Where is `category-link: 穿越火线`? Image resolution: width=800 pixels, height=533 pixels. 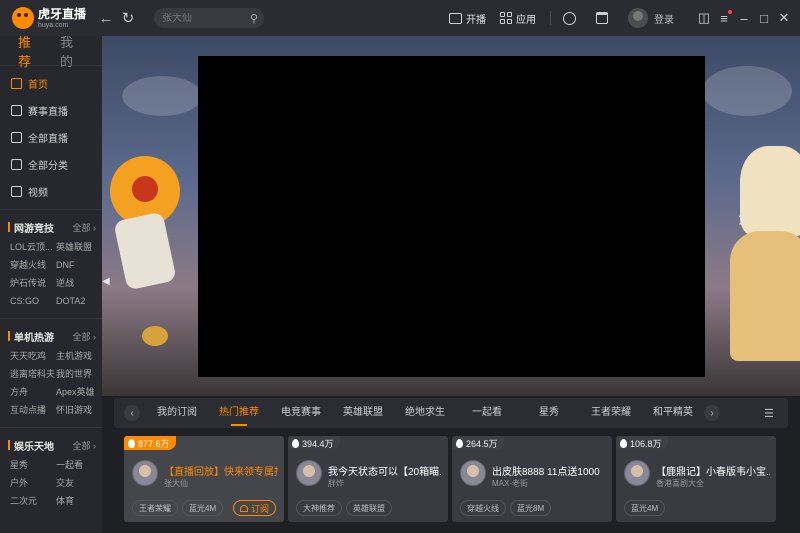
category-link: 穿越火线 is located at coordinates (33, 265).